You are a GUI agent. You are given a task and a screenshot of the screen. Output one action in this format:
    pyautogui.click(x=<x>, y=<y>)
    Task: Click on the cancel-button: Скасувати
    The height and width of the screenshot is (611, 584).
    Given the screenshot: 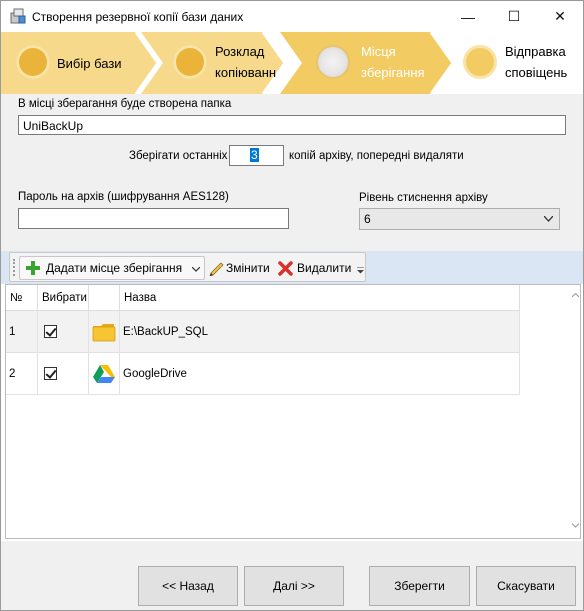 What is the action you would take?
    pyautogui.click(x=526, y=586)
    